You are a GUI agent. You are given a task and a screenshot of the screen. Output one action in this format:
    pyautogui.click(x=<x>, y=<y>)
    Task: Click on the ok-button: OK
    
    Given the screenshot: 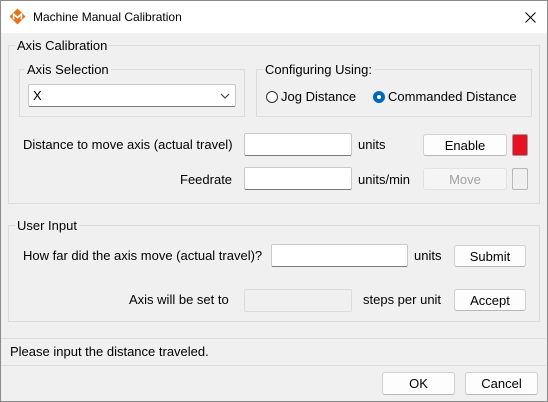 What is the action you would take?
    pyautogui.click(x=418, y=383)
    